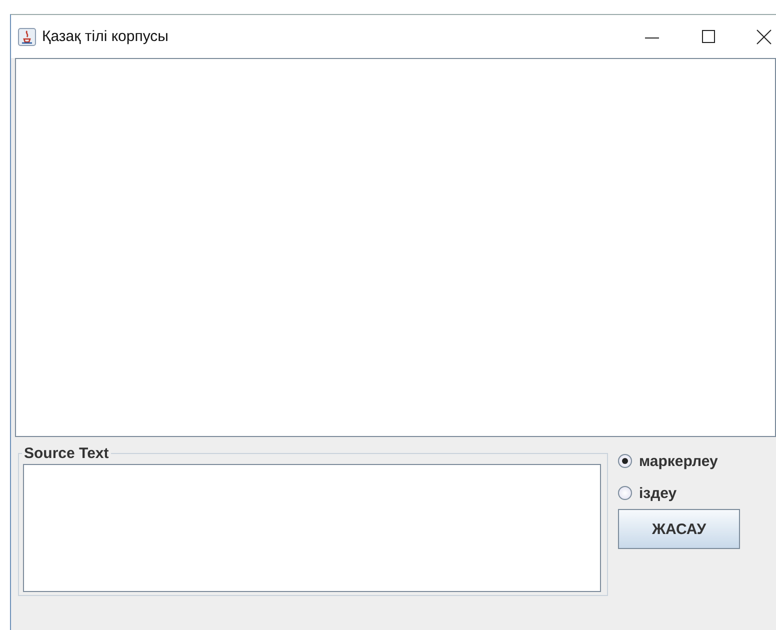  Describe the element at coordinates (66, 453) in the screenshot. I see `panel-title: Source Text` at that location.